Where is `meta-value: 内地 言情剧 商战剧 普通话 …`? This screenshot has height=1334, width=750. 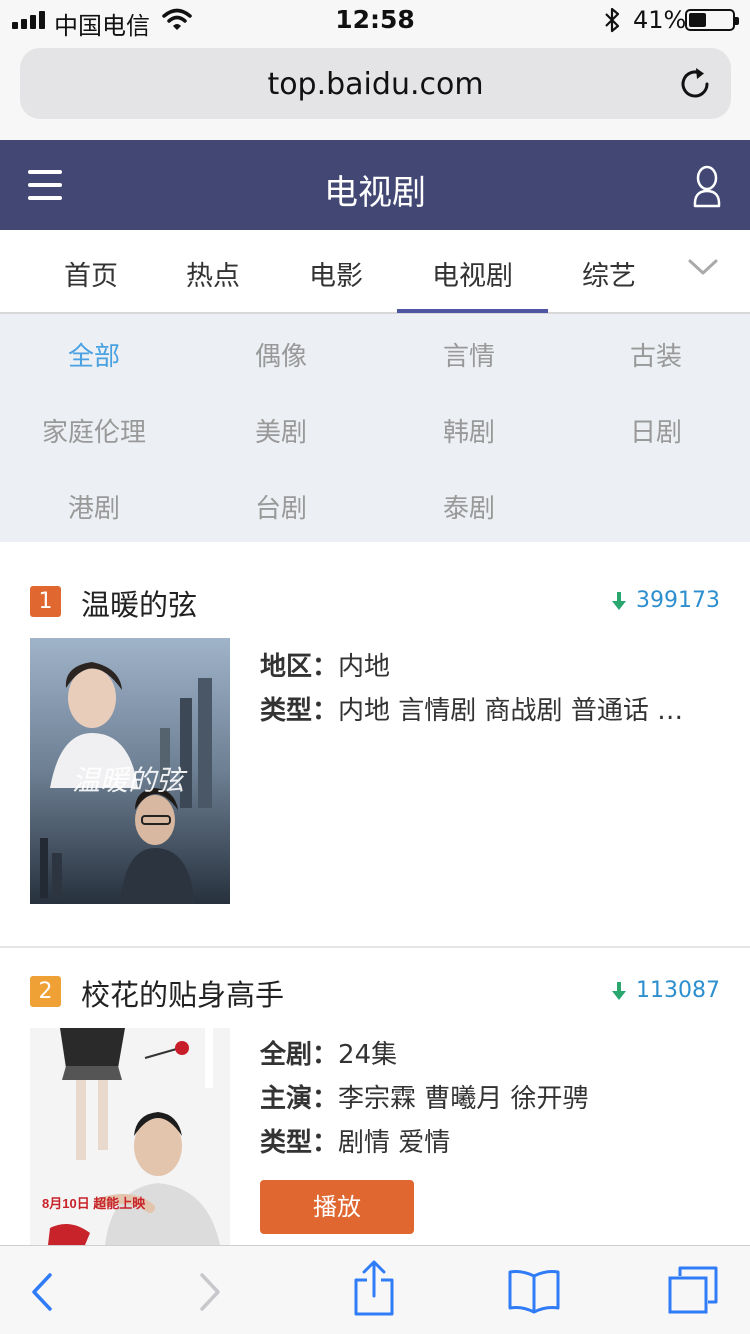
meta-value: 内地 言情剧 商战剧 普通话 … is located at coordinates (511, 711).